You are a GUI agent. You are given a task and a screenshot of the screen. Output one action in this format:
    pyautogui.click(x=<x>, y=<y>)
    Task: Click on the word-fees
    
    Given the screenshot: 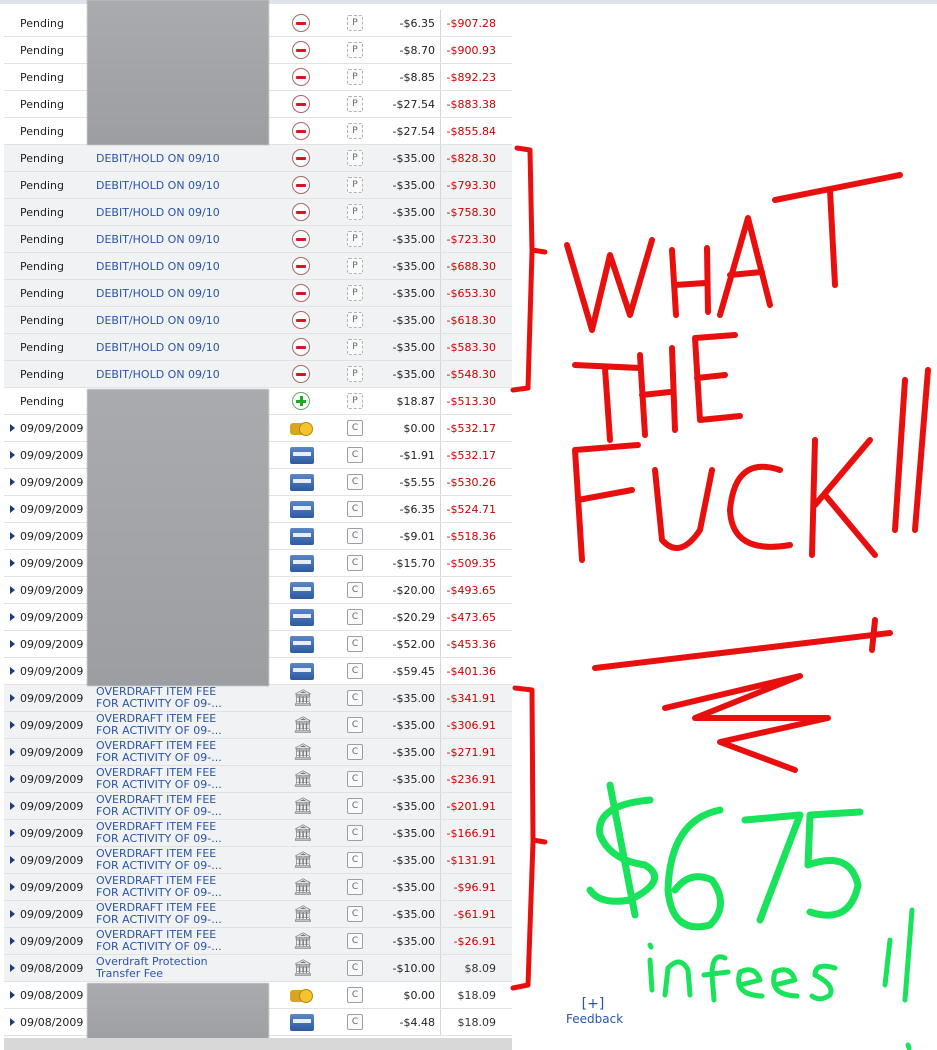 What is the action you would take?
    pyautogui.click(x=769, y=978)
    